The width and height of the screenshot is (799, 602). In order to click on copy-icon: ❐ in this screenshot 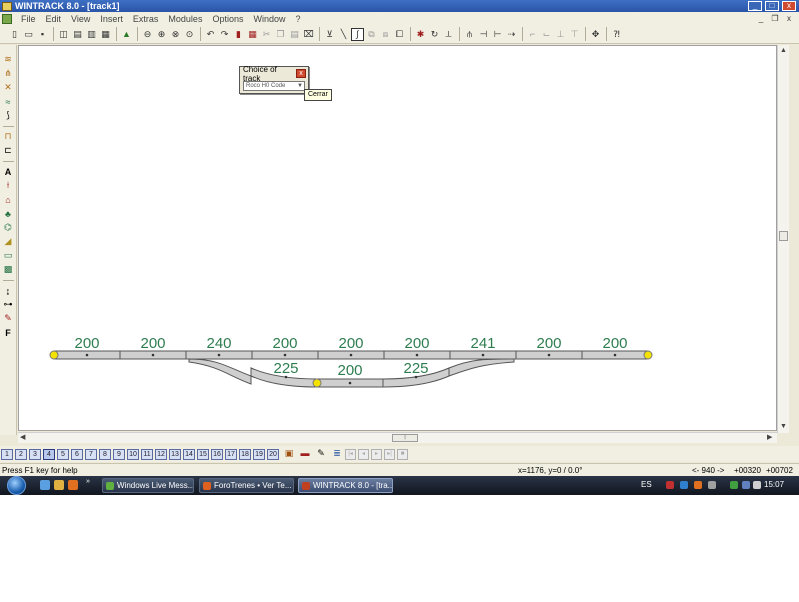, I will do `click(280, 34)`.